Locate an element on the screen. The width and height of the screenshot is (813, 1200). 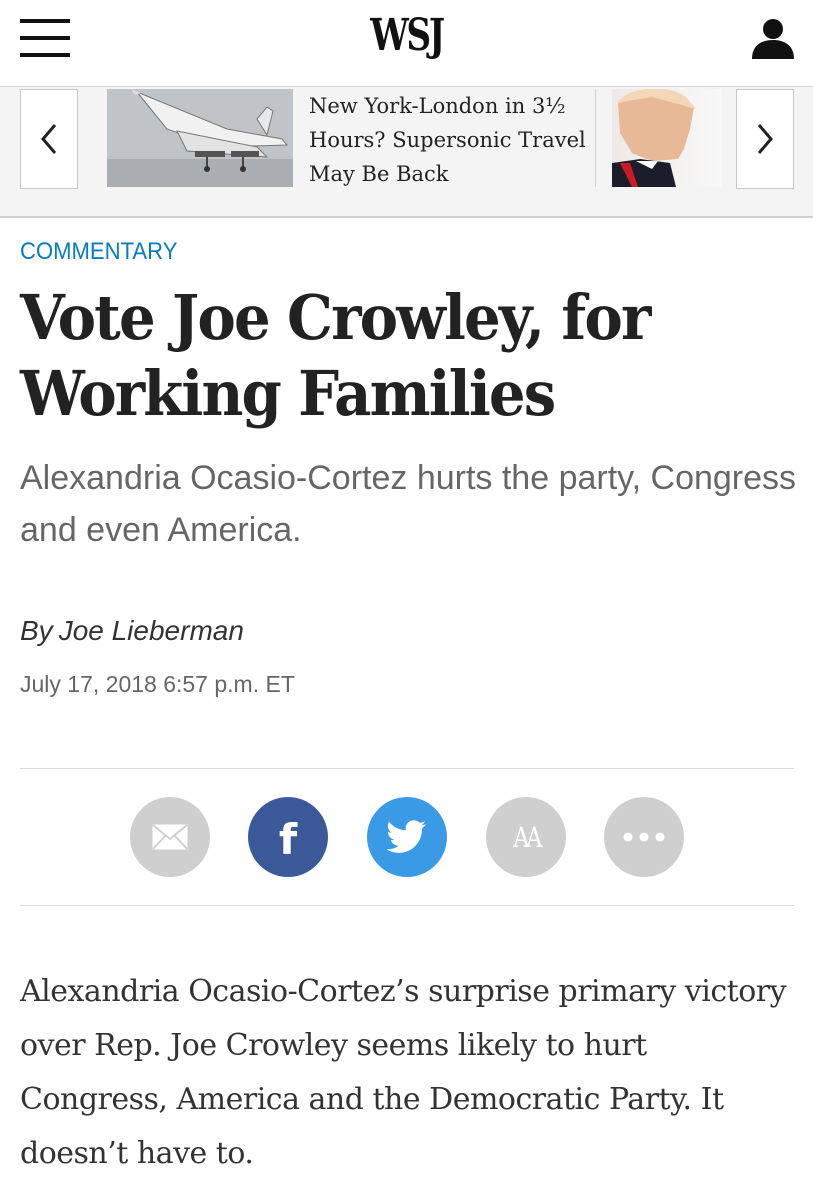
carousel-prev-button is located at coordinates (49, 139).